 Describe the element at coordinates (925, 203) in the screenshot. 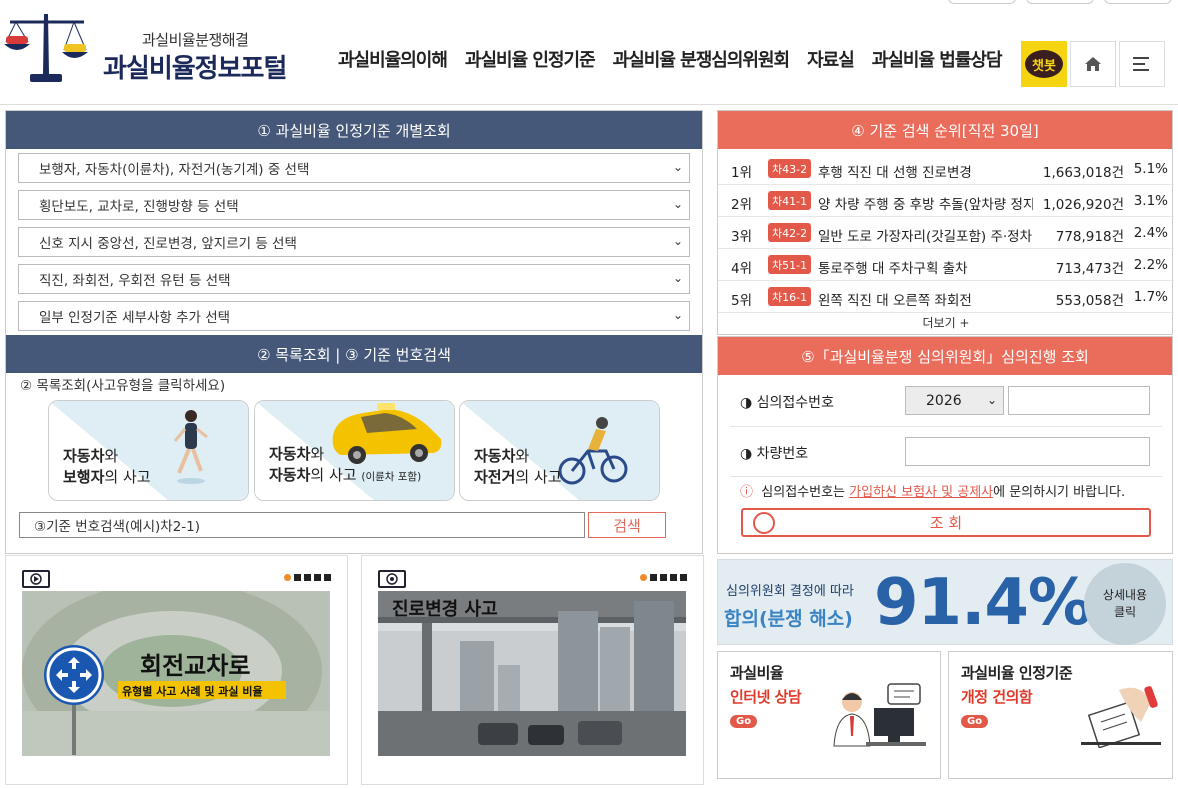

I see `ranking-title: 양 차량 주행 중 후방 추돌(앞차량 정지` at that location.